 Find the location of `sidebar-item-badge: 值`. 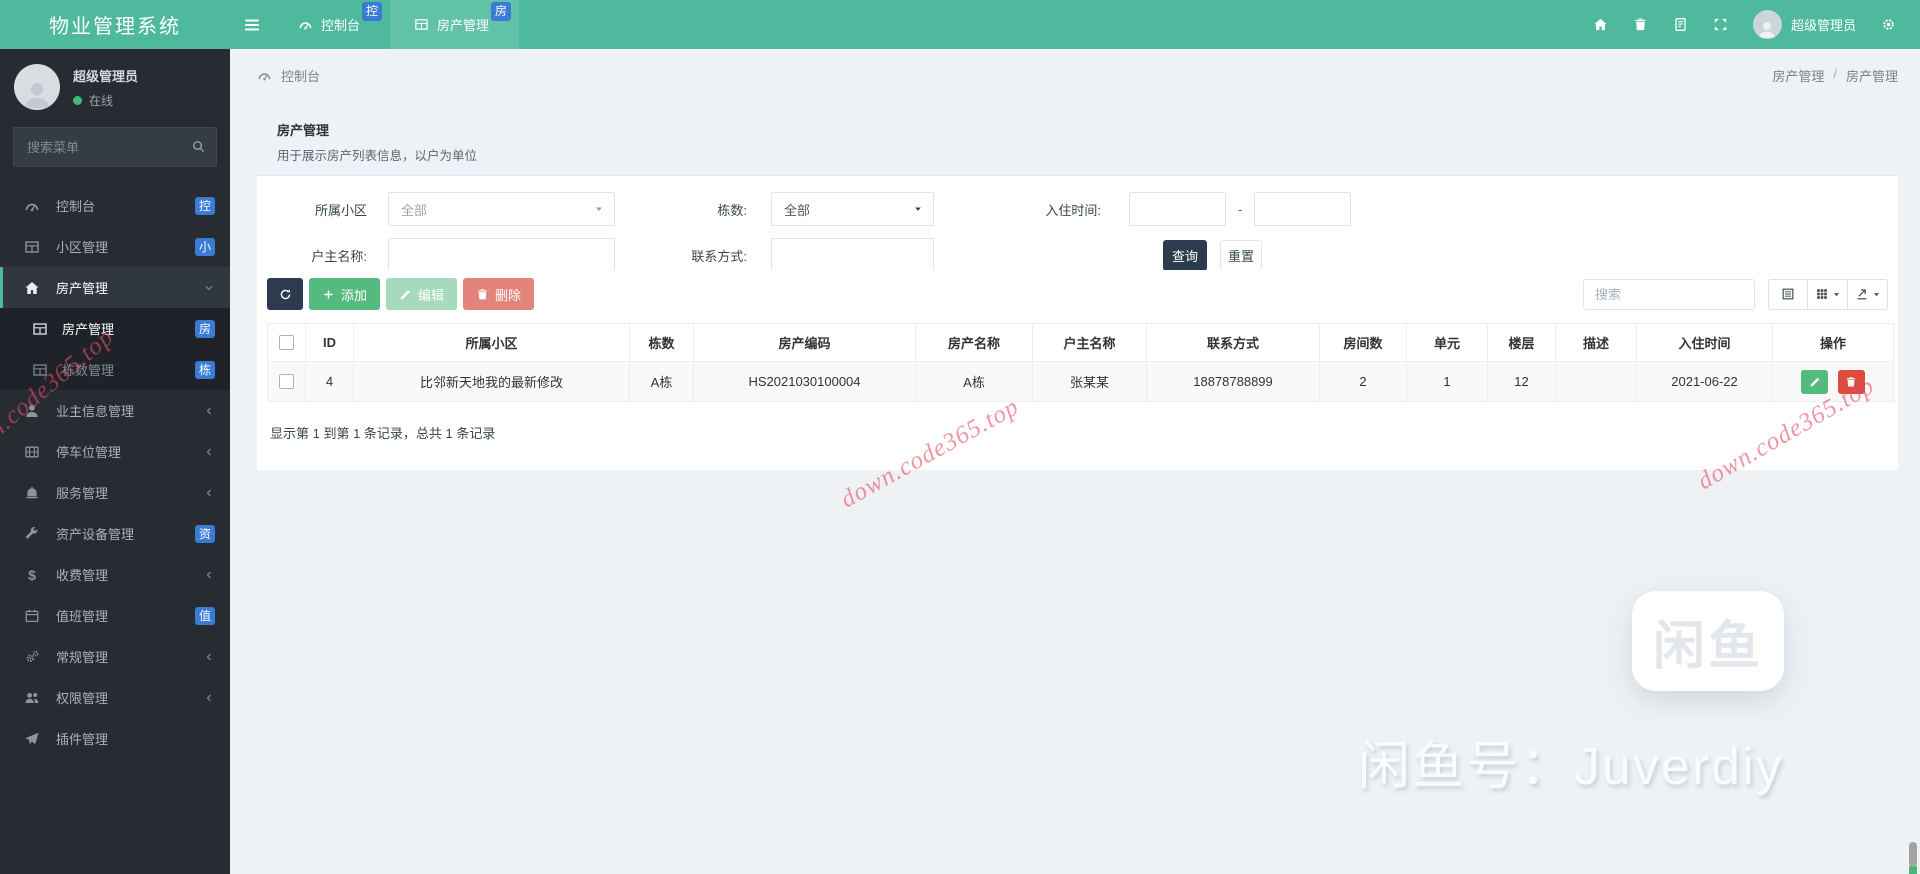

sidebar-item-badge: 值 is located at coordinates (205, 615).